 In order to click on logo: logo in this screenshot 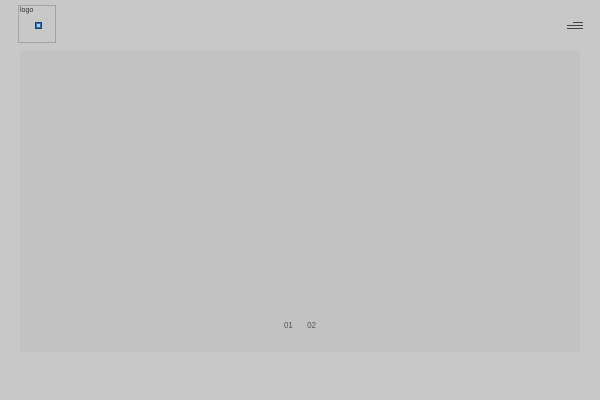, I will do `click(37, 24)`.